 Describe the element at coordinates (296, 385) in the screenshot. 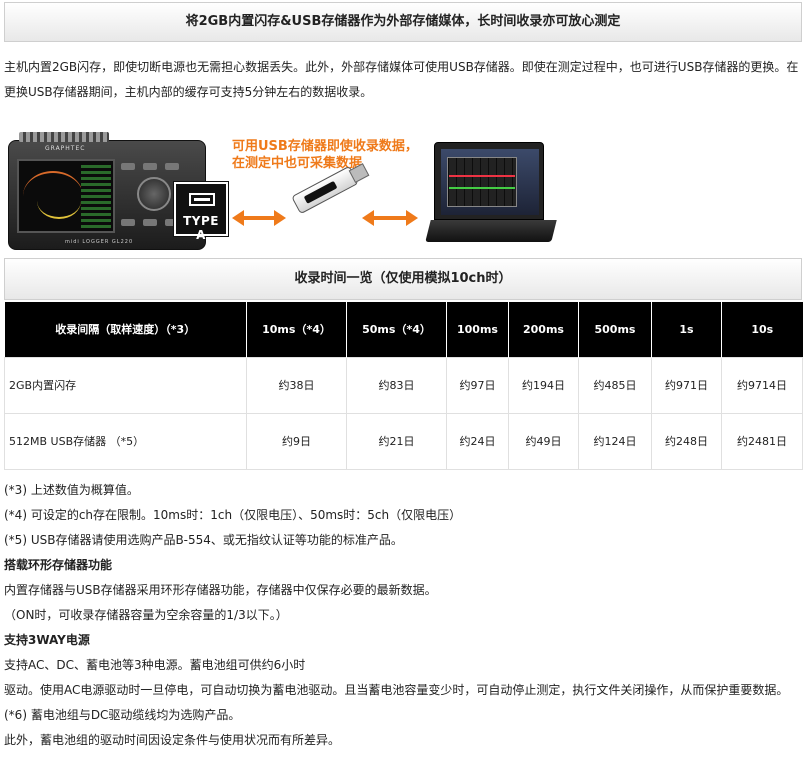

I see `table-cell: 约38日` at that location.